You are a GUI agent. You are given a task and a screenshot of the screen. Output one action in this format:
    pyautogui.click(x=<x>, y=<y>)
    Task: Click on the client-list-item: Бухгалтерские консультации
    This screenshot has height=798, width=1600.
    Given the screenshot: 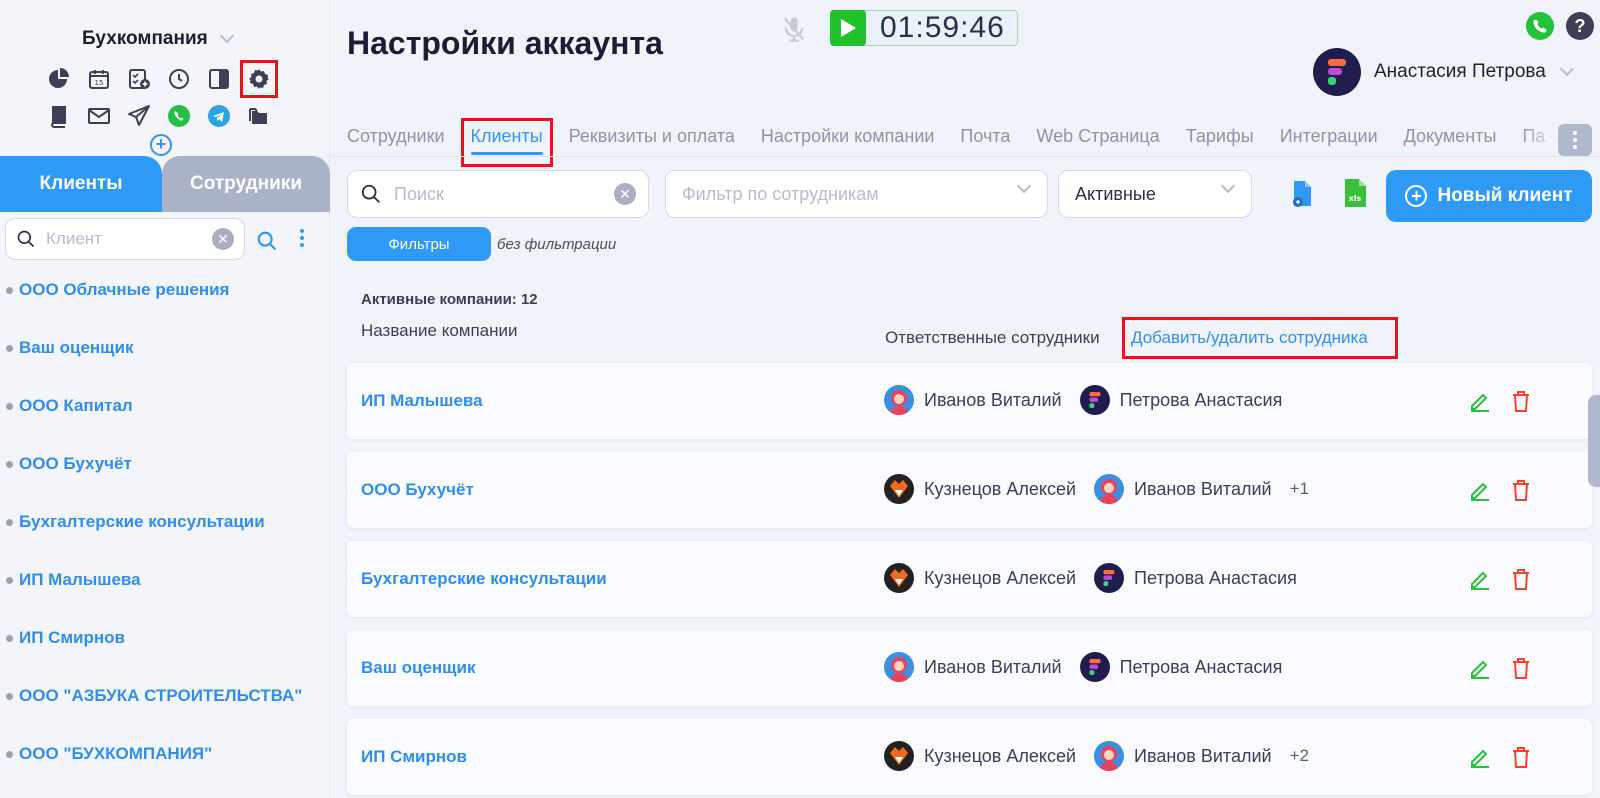 What is the action you would take?
    pyautogui.click(x=166, y=541)
    